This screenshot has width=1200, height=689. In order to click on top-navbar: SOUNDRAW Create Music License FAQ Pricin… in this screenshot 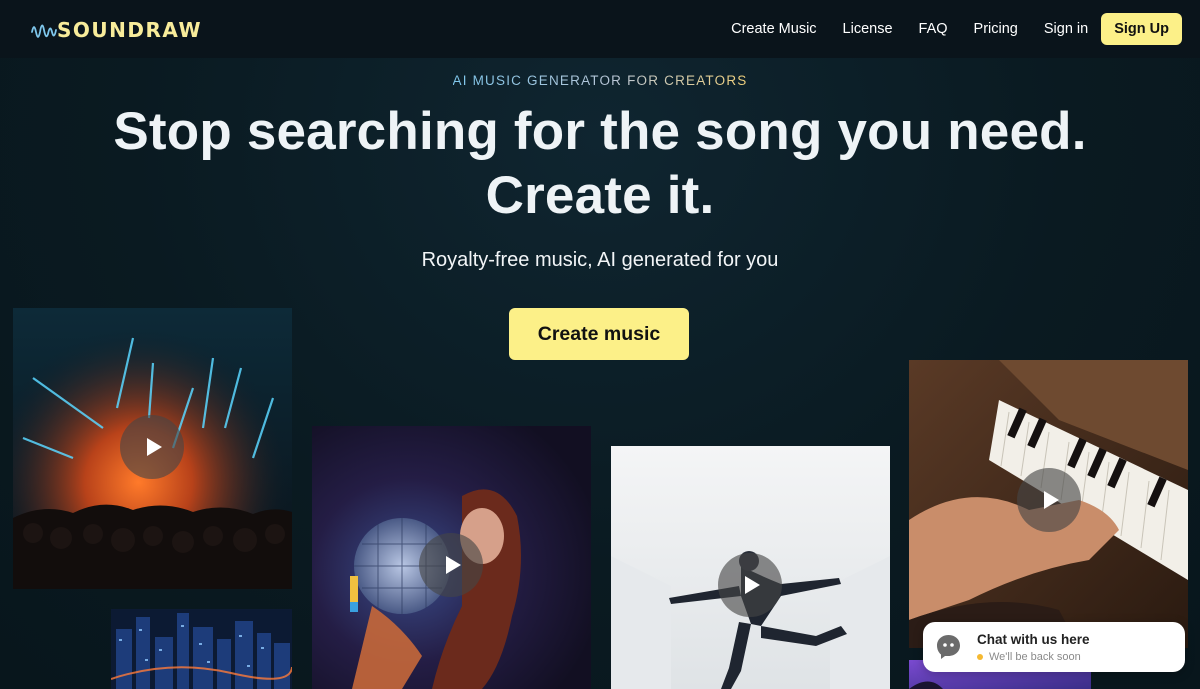, I will do `click(600, 29)`.